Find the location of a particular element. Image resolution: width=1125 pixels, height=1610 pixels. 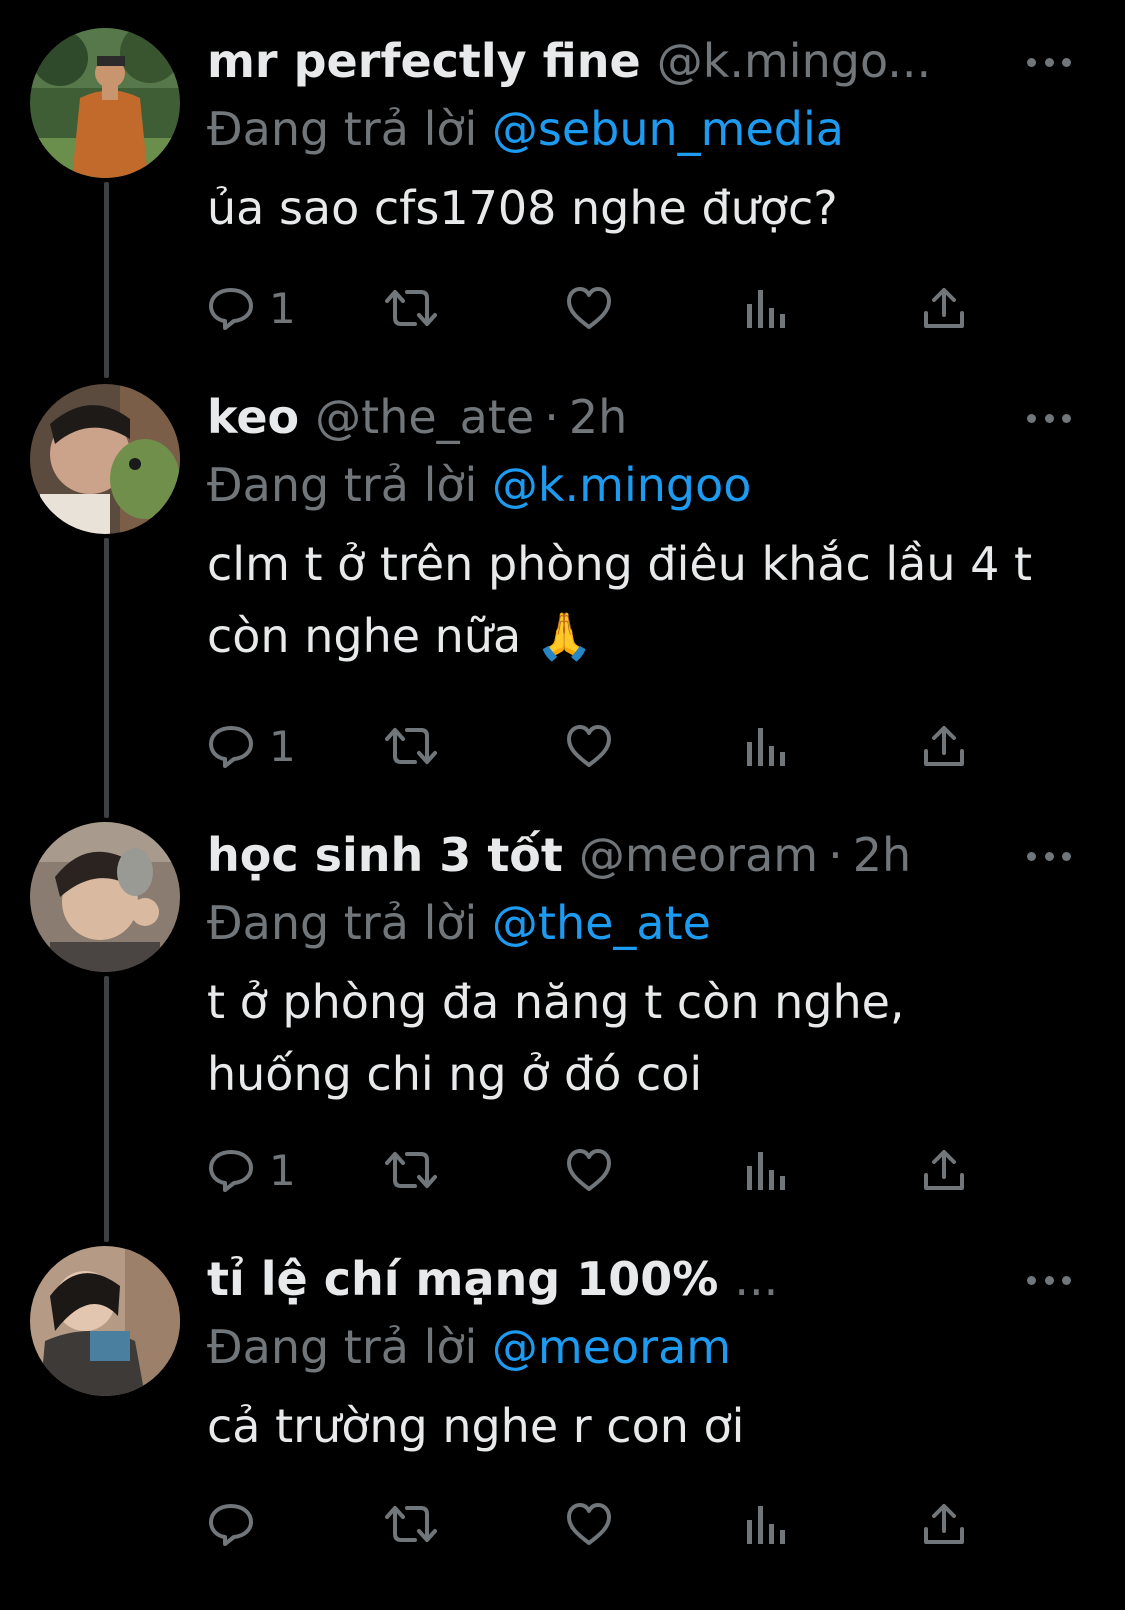

replying-to: Đang trả lời @meoram is located at coordinates (641, 1347).